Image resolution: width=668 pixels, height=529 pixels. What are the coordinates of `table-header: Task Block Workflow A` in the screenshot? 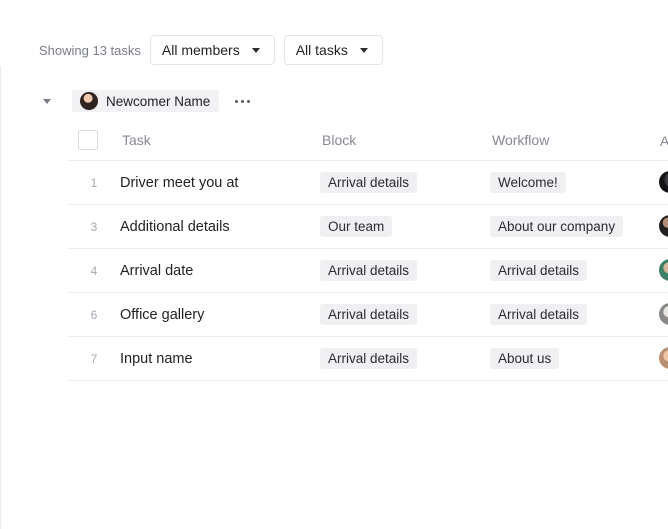 It's located at (368, 140).